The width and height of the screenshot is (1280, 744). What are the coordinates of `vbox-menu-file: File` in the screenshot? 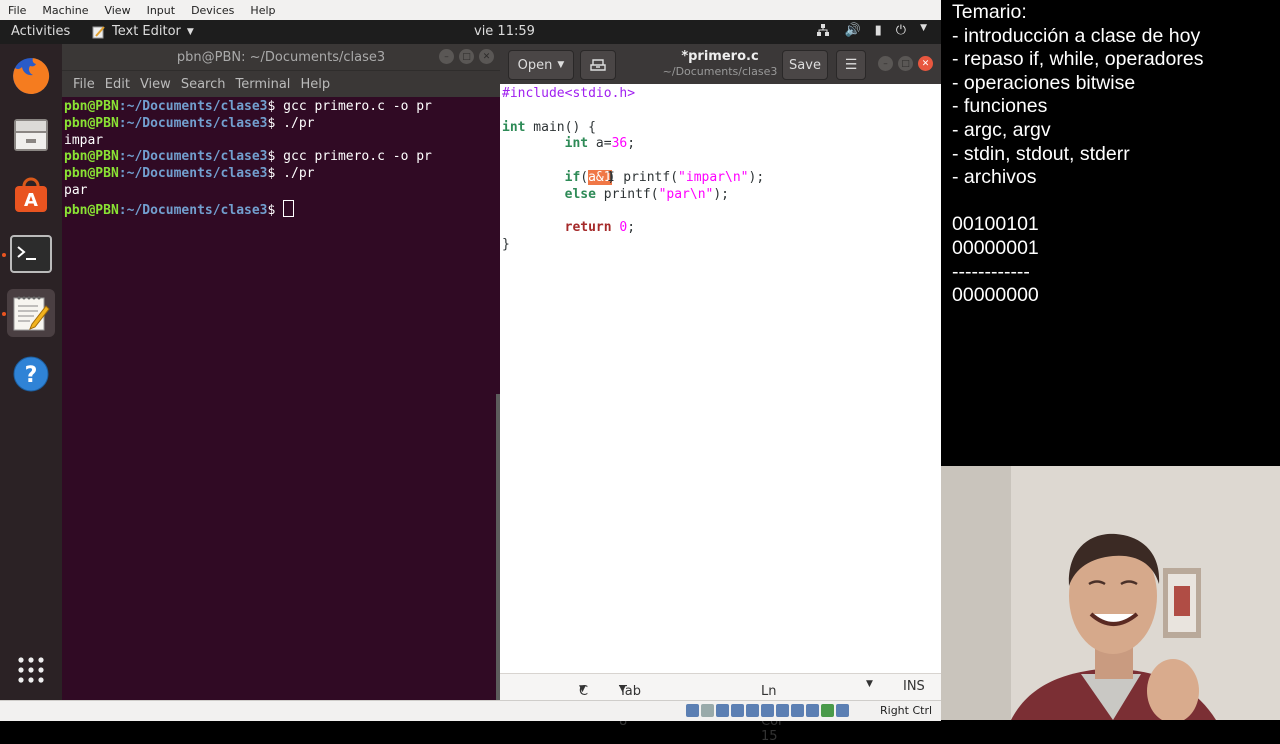 It's located at (17, 10).